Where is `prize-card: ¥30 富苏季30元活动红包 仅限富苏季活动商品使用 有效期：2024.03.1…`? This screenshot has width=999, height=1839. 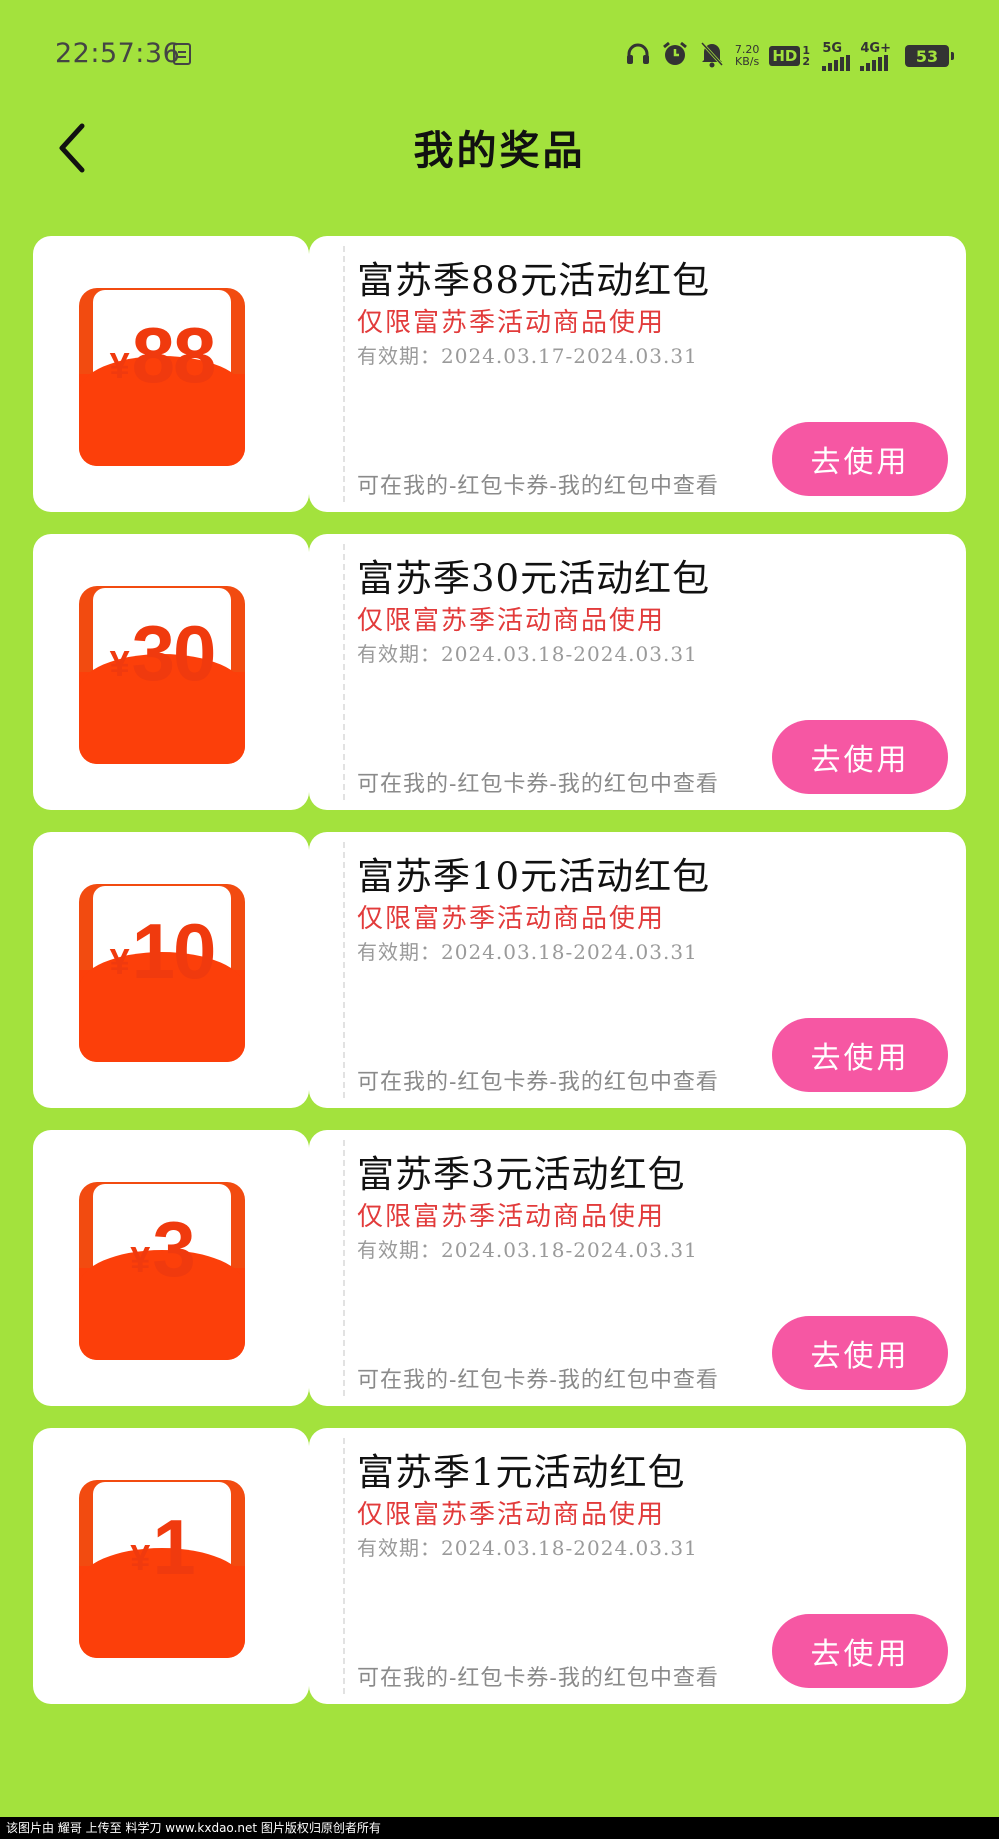
prize-card: ¥30 富苏季30元活动红包 仅限富苏季活动商品使用 有效期：2024.03.1… is located at coordinates (499, 672).